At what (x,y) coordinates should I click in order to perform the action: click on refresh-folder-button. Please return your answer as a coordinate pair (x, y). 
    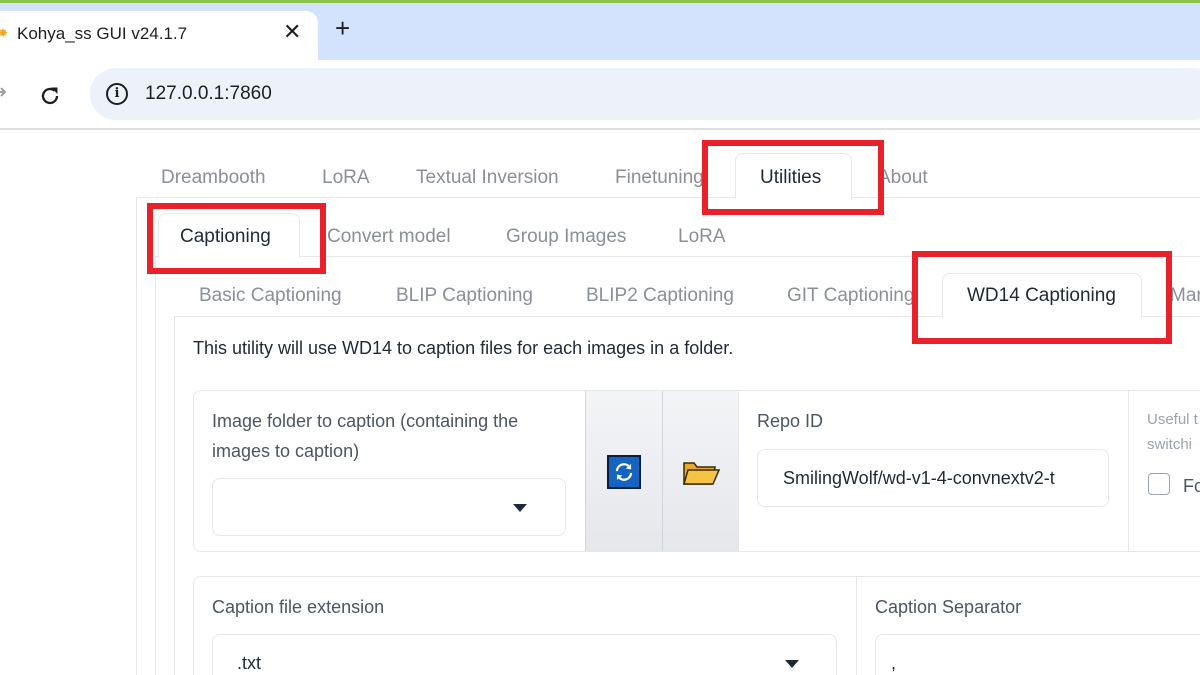
    Looking at the image, I should click on (623, 471).